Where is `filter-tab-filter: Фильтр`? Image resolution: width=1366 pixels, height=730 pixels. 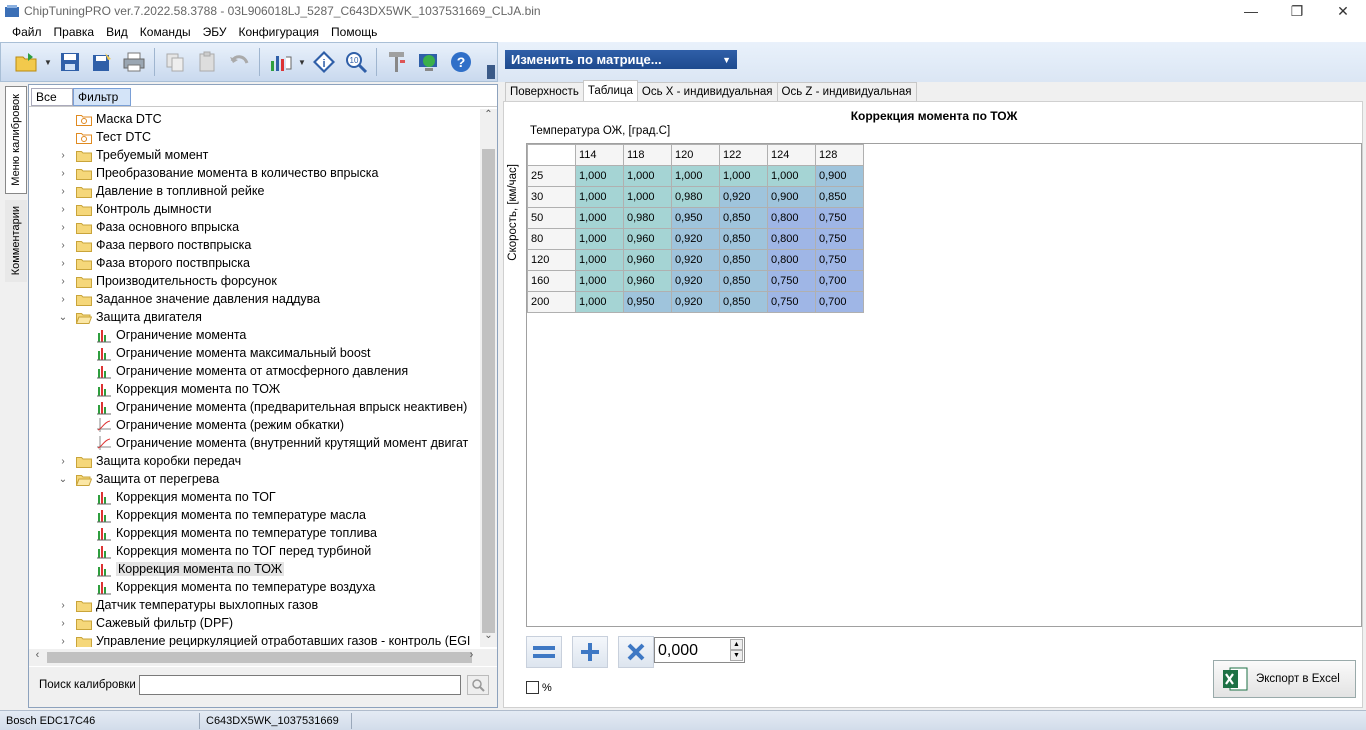
filter-tab-filter: Фильтр is located at coordinates (102, 97).